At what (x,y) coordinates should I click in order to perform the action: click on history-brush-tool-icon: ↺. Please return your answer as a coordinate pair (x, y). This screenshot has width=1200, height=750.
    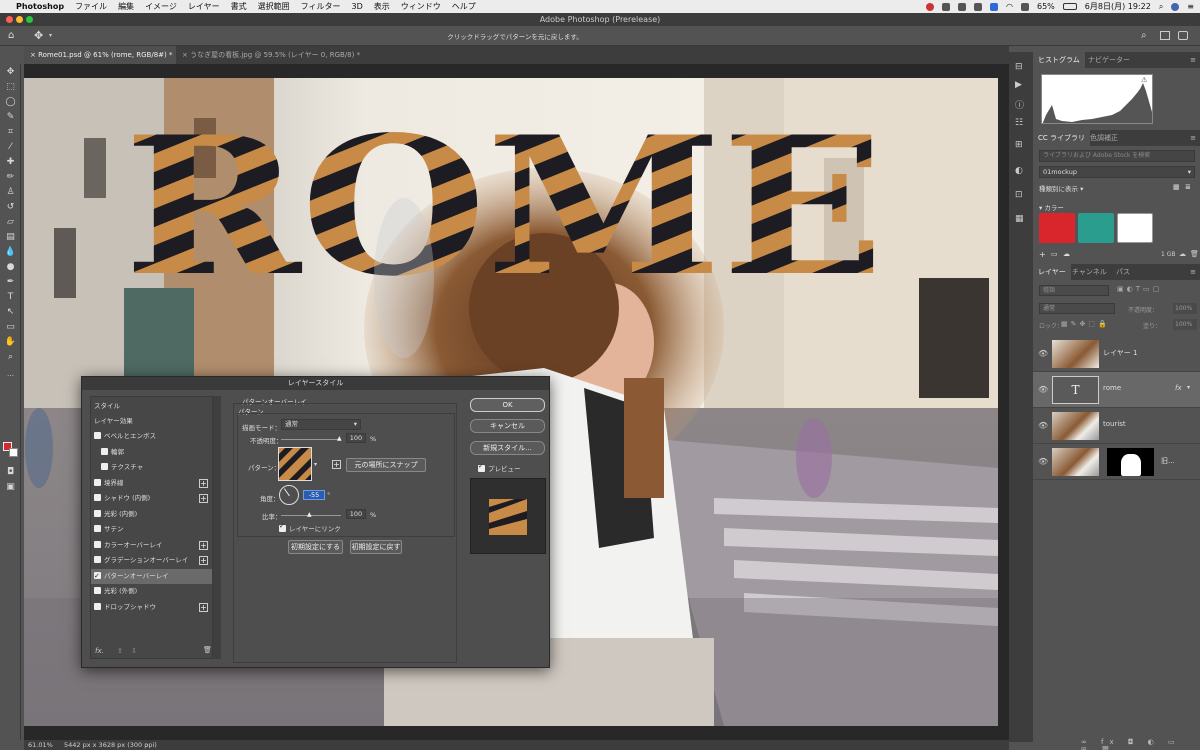
    Looking at the image, I should click on (10, 207).